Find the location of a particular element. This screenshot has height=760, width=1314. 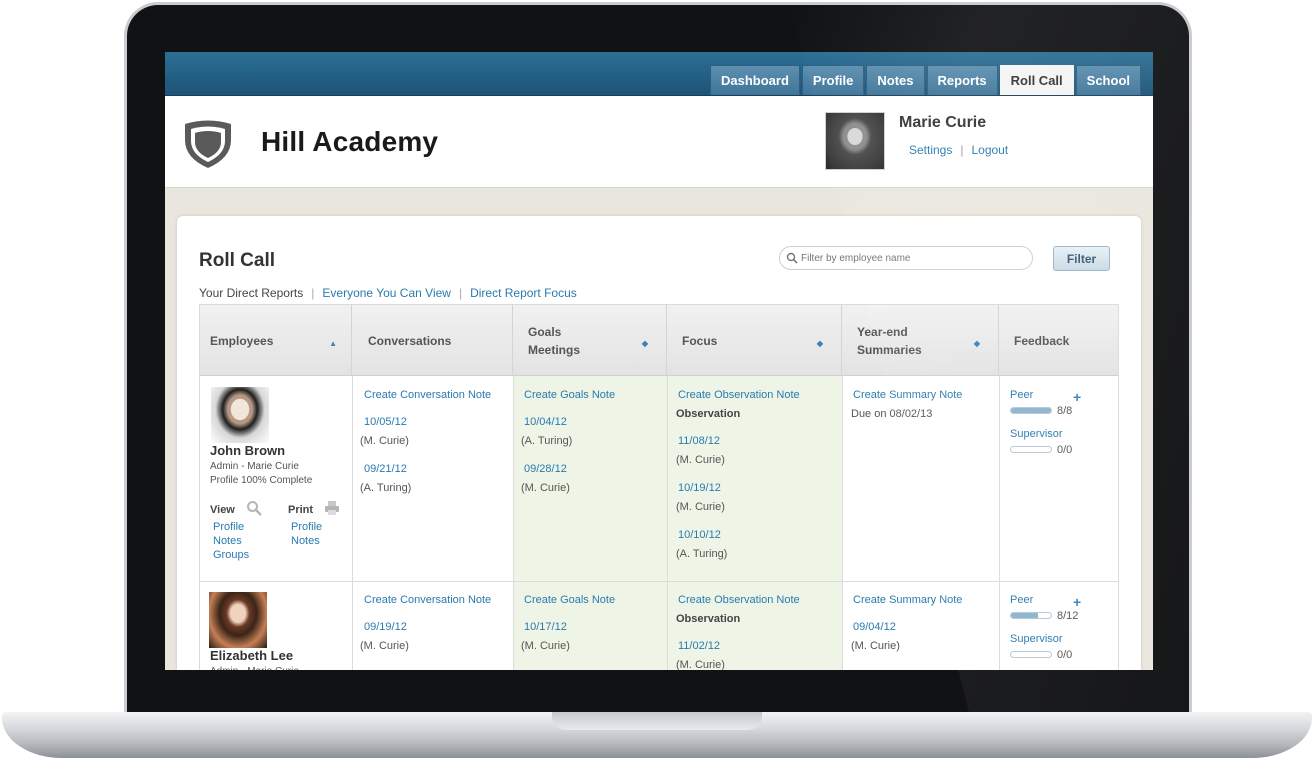

supervisor-count: 0/0 is located at coordinates (1065, 655).